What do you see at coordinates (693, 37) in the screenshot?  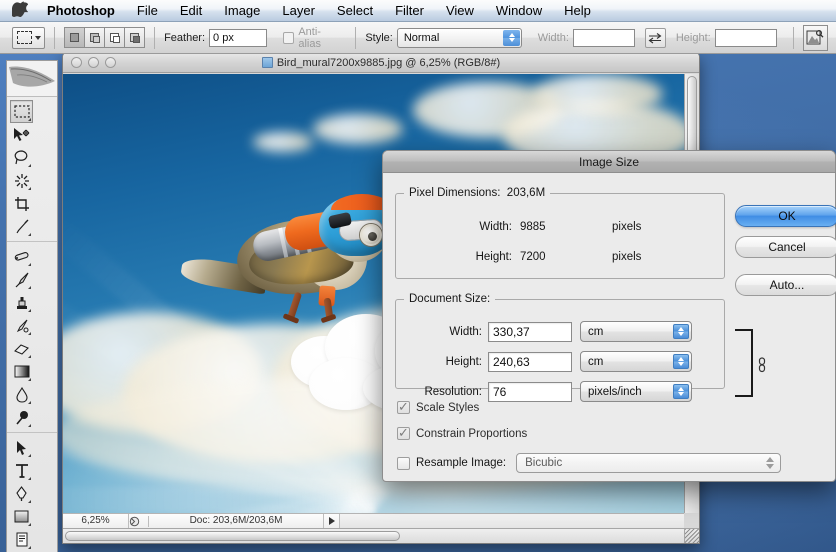 I see `height-label: Height:` at bounding box center [693, 37].